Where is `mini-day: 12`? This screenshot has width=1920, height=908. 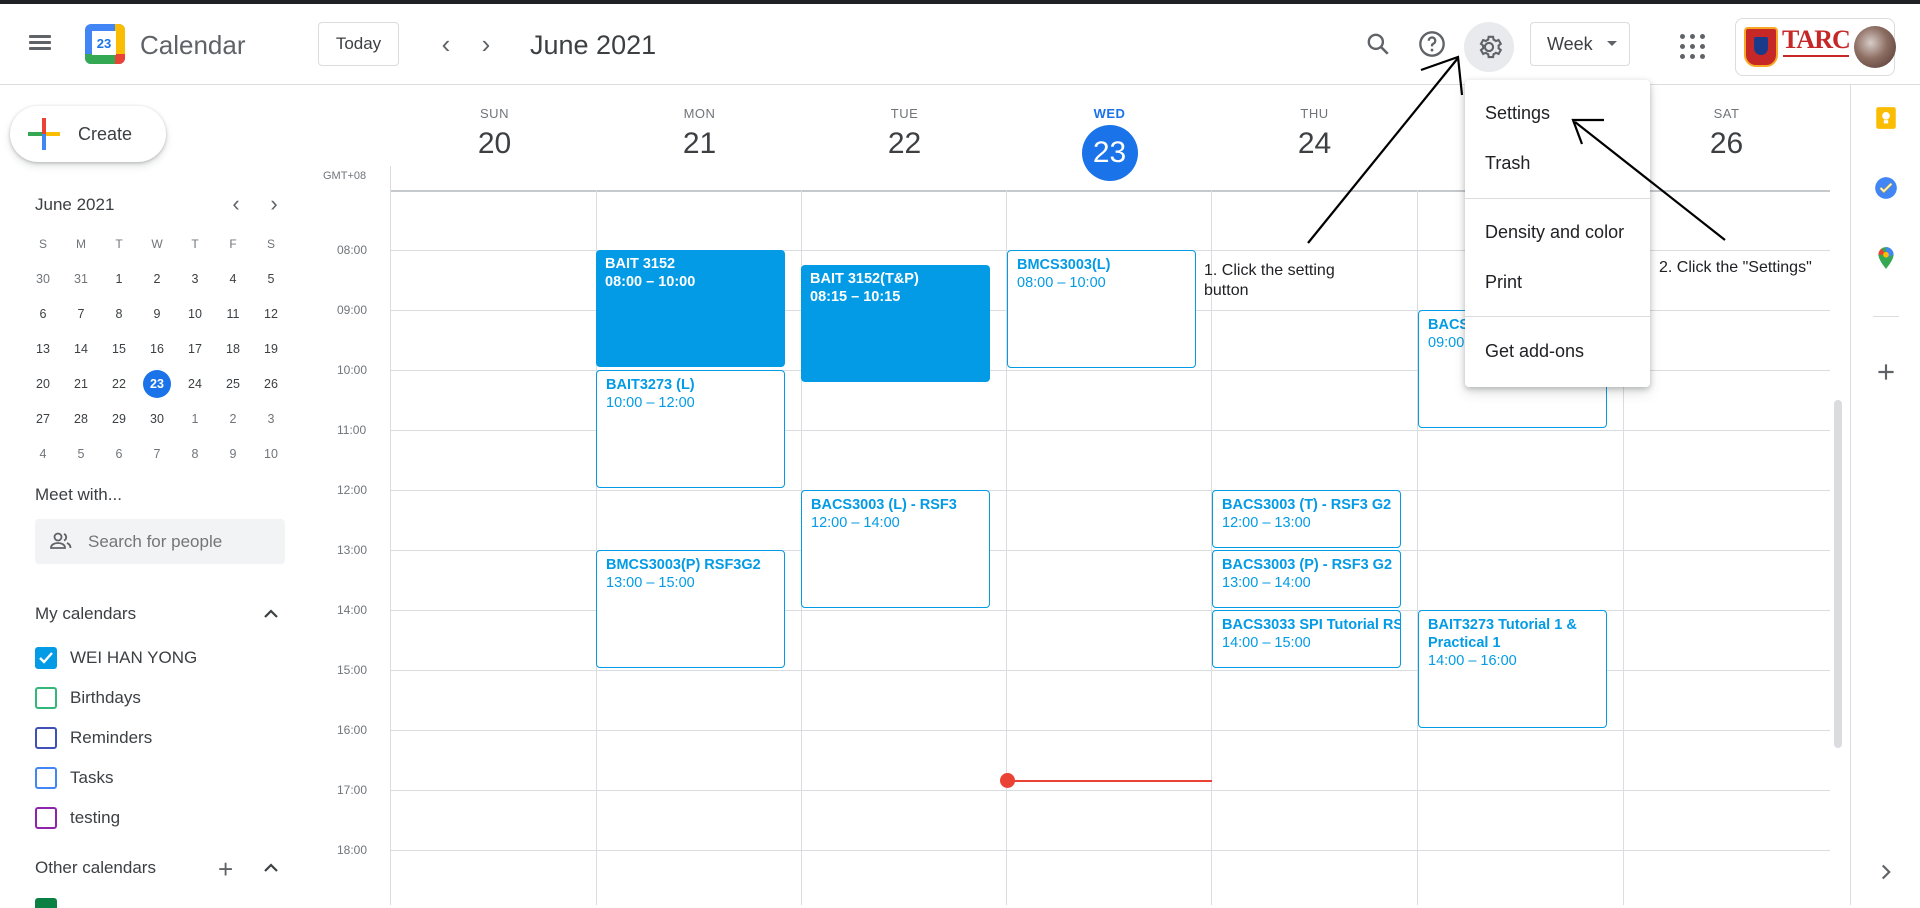
mini-day: 12 is located at coordinates (271, 314).